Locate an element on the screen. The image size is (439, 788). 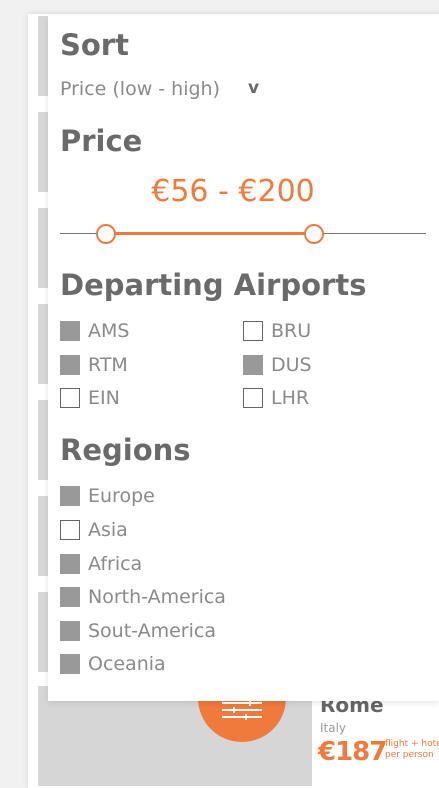
airport-label: EIN is located at coordinates (104, 398).